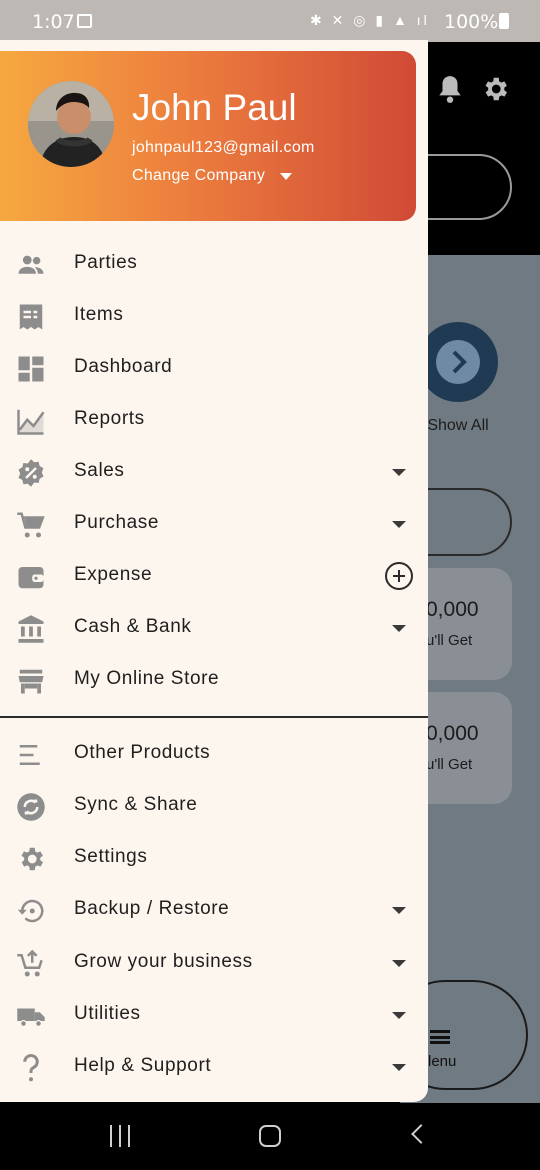 This screenshot has width=540, height=1170. Describe the element at coordinates (214, 368) in the screenshot. I see `menu-item-dashboard: Dashboard` at that location.